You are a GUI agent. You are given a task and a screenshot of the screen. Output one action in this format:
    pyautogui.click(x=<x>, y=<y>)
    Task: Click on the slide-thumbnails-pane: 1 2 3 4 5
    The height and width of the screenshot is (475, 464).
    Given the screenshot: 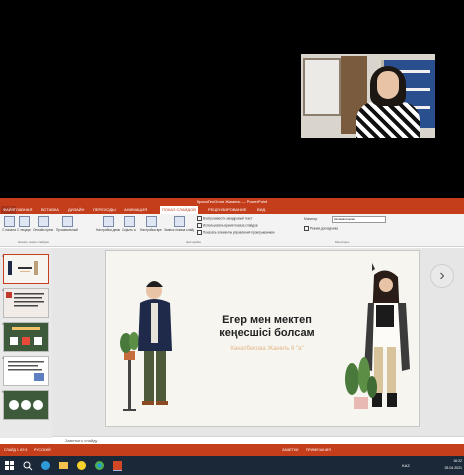 What is the action you would take?
    pyautogui.click(x=26, y=343)
    